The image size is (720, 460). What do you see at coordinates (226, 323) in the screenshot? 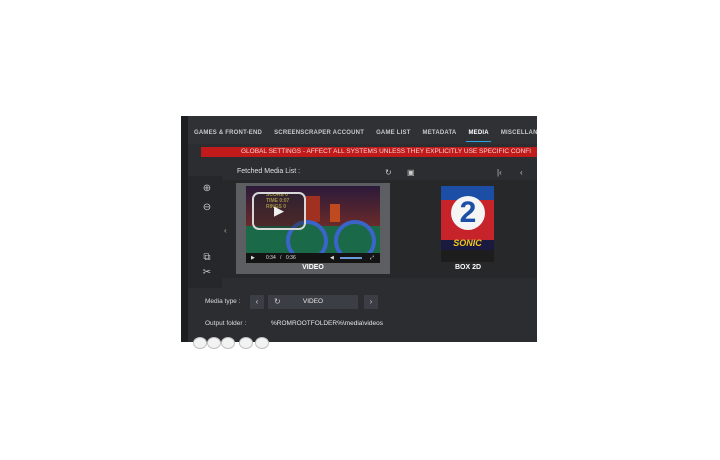
I see `output-folder-label: Output folder :` at bounding box center [226, 323].